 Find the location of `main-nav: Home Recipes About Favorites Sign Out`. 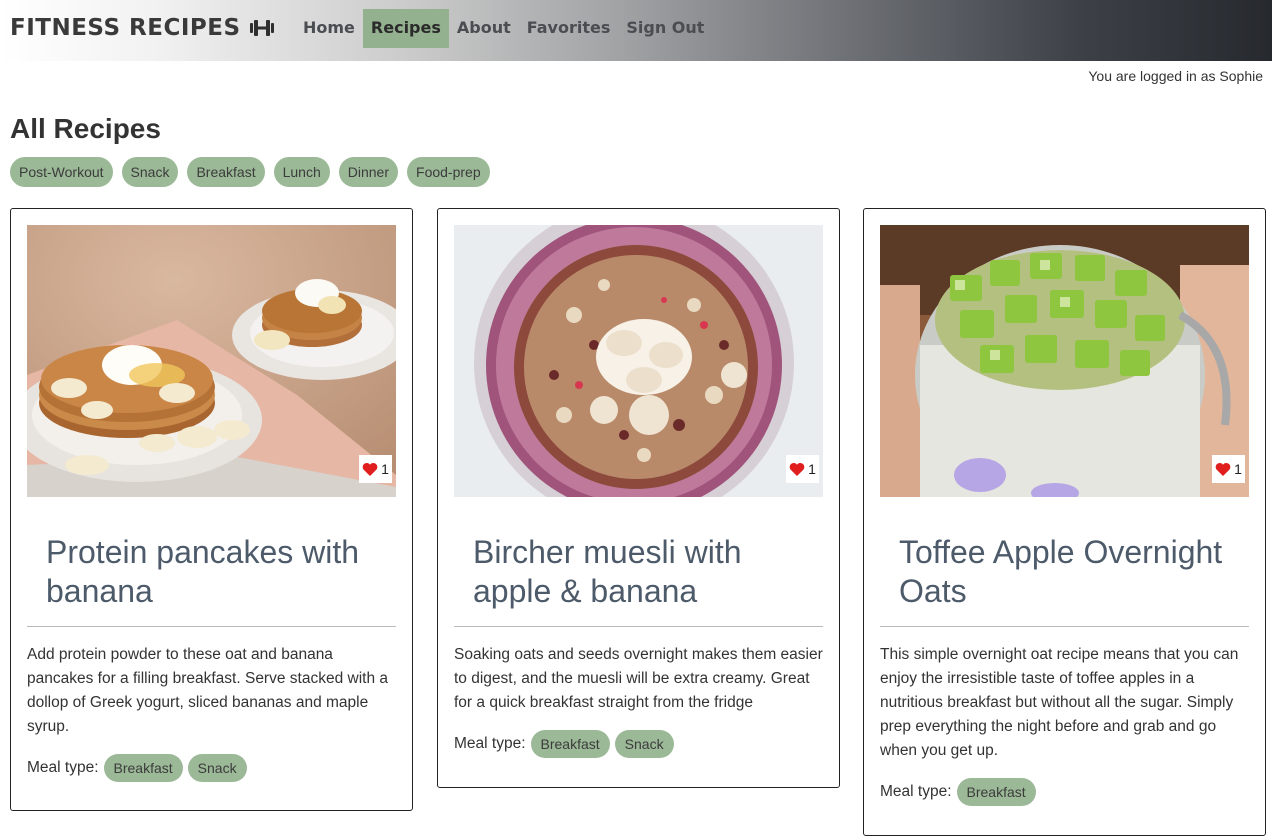

main-nav: Home Recipes About Favorites Sign Out is located at coordinates (503, 28).